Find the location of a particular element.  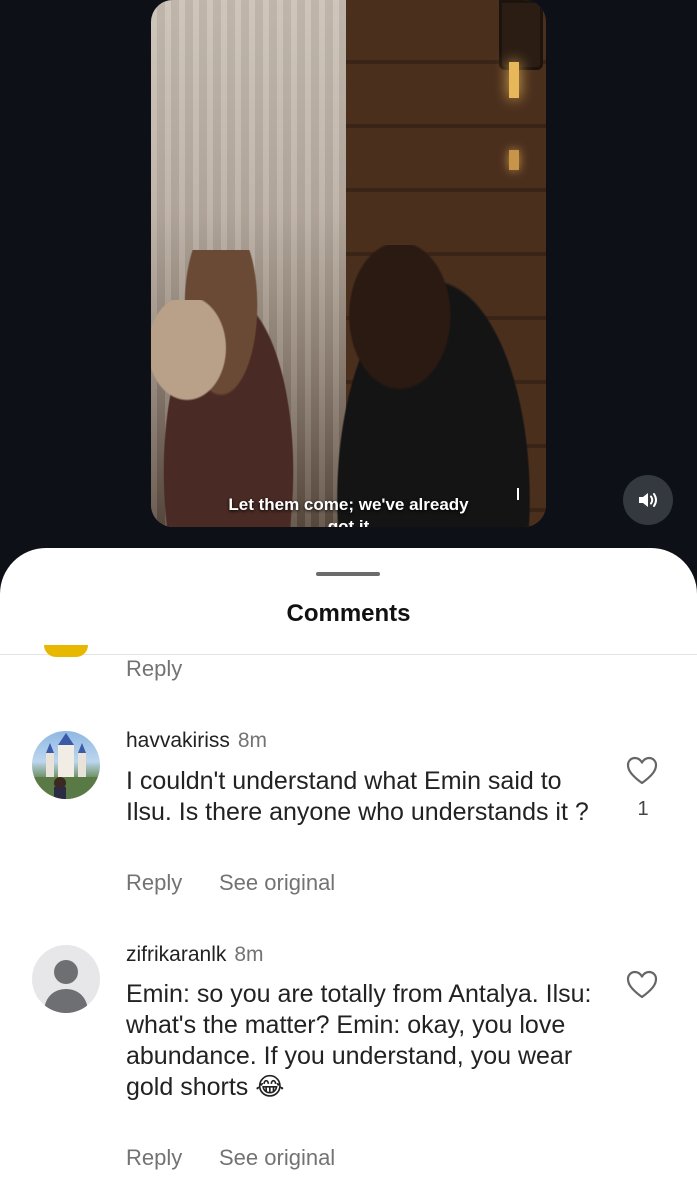

avatar-image is located at coordinates (66, 766).